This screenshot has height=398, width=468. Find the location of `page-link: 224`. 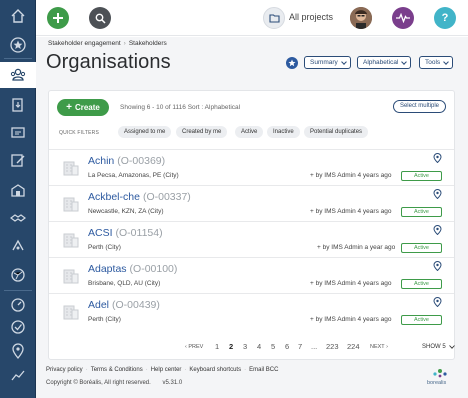

page-link: 224 is located at coordinates (353, 346).